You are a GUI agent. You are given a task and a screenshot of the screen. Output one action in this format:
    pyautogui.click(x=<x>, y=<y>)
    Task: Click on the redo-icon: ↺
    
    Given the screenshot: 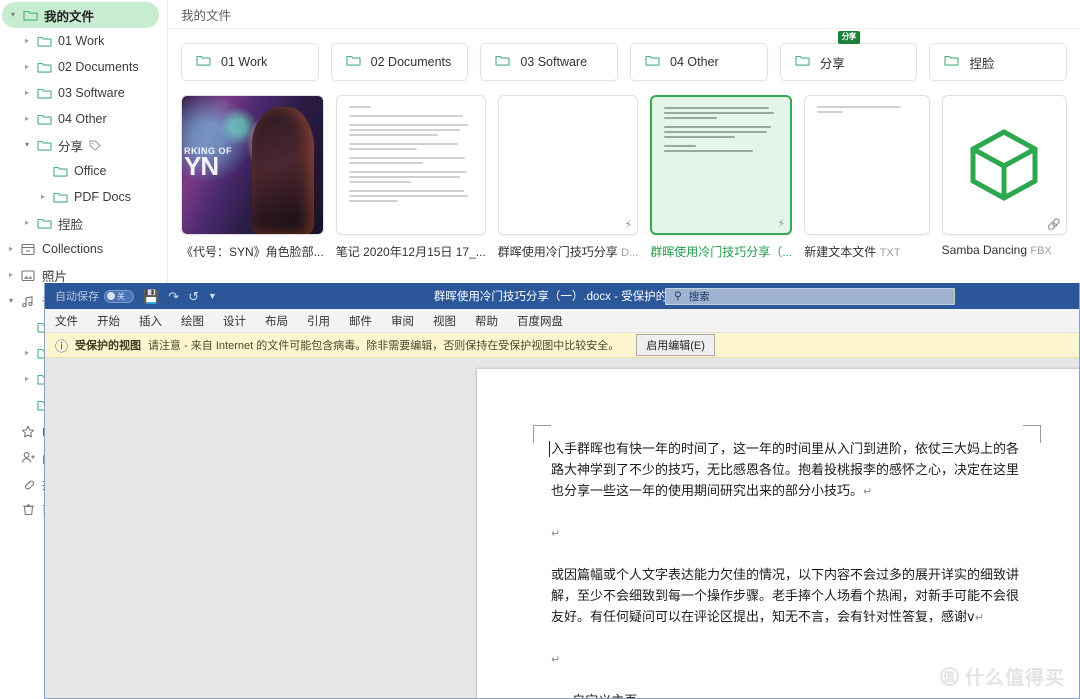 What is the action you would take?
    pyautogui.click(x=193, y=296)
    